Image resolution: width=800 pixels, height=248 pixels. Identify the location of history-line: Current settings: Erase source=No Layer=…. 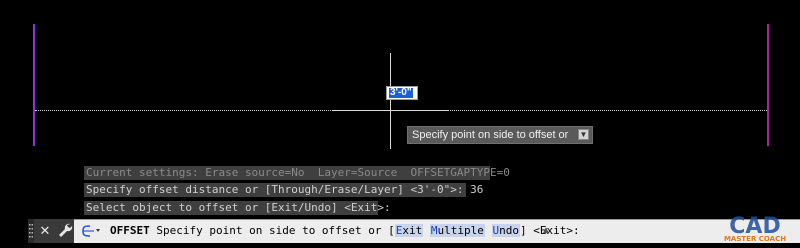
(297, 173).